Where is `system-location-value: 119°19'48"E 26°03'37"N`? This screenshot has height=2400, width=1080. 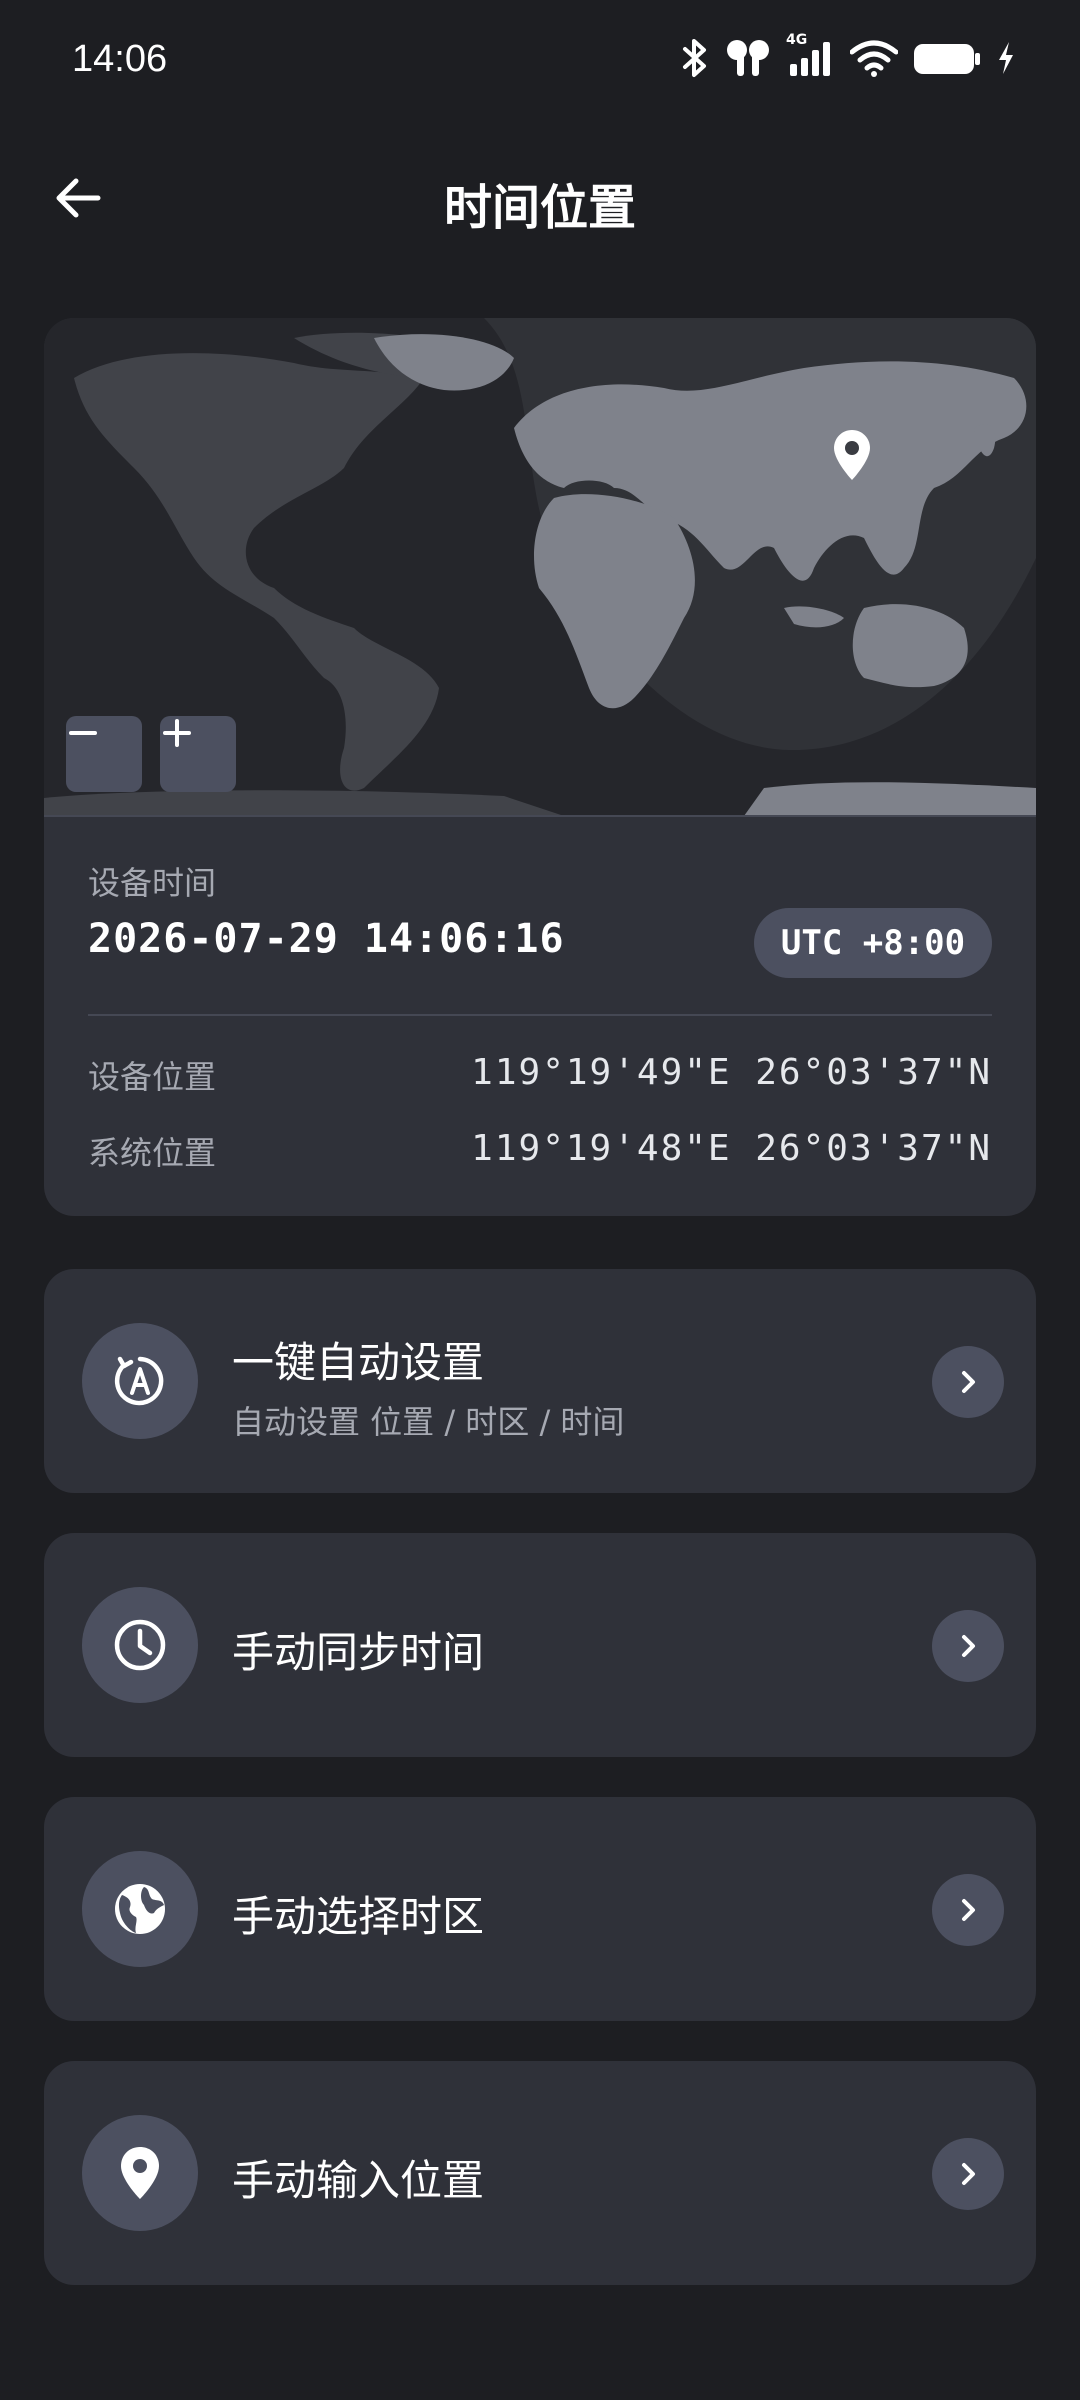
system-location-value: 119°19'48"E 26°03'37"N is located at coordinates (731, 1148).